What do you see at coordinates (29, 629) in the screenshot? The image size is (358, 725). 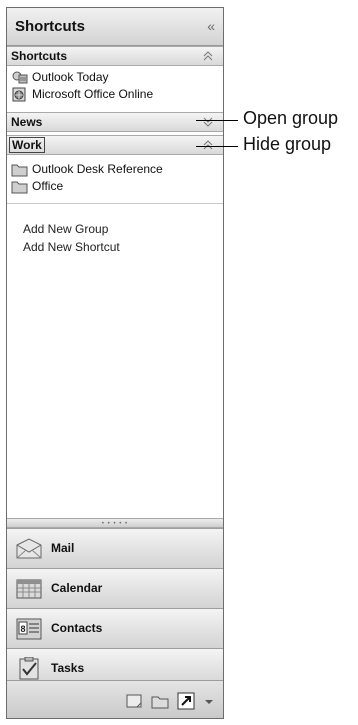 I see `contacts-icon: 8` at bounding box center [29, 629].